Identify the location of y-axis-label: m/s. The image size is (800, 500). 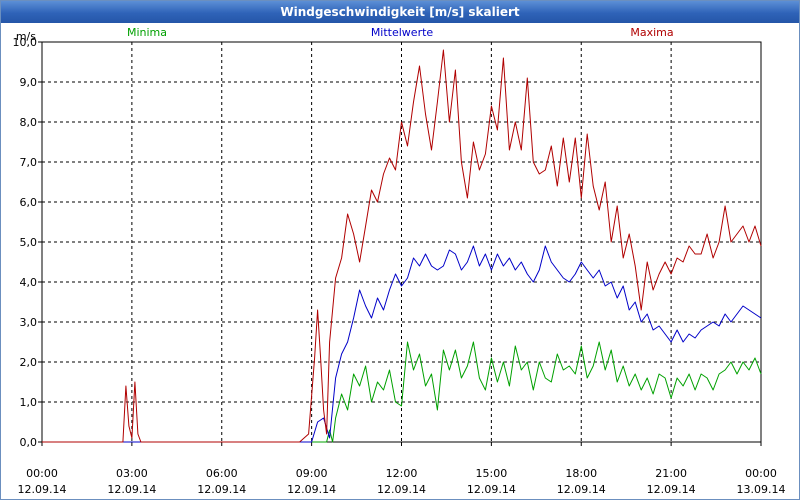
(26, 36).